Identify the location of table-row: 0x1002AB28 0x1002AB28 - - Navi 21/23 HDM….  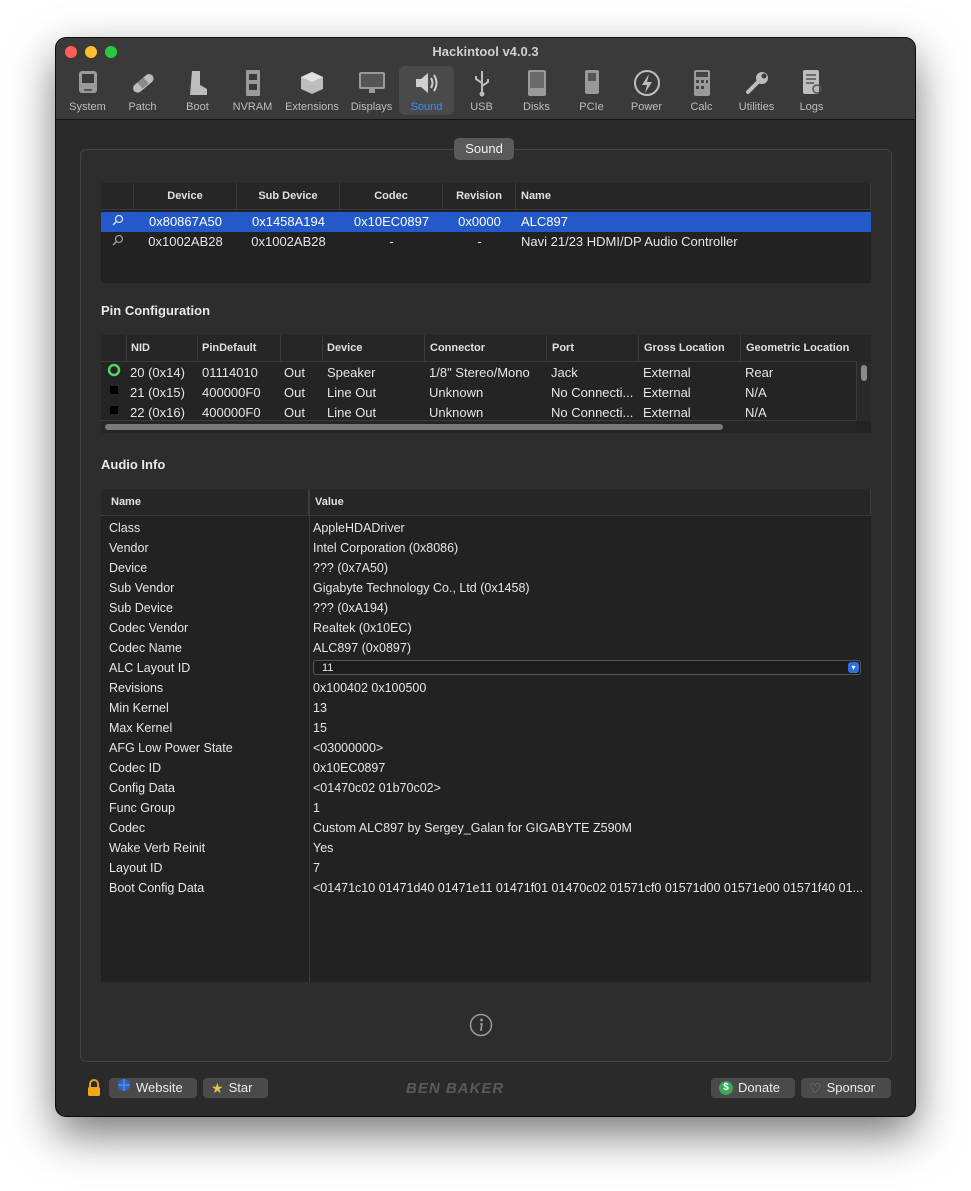
(486, 242).